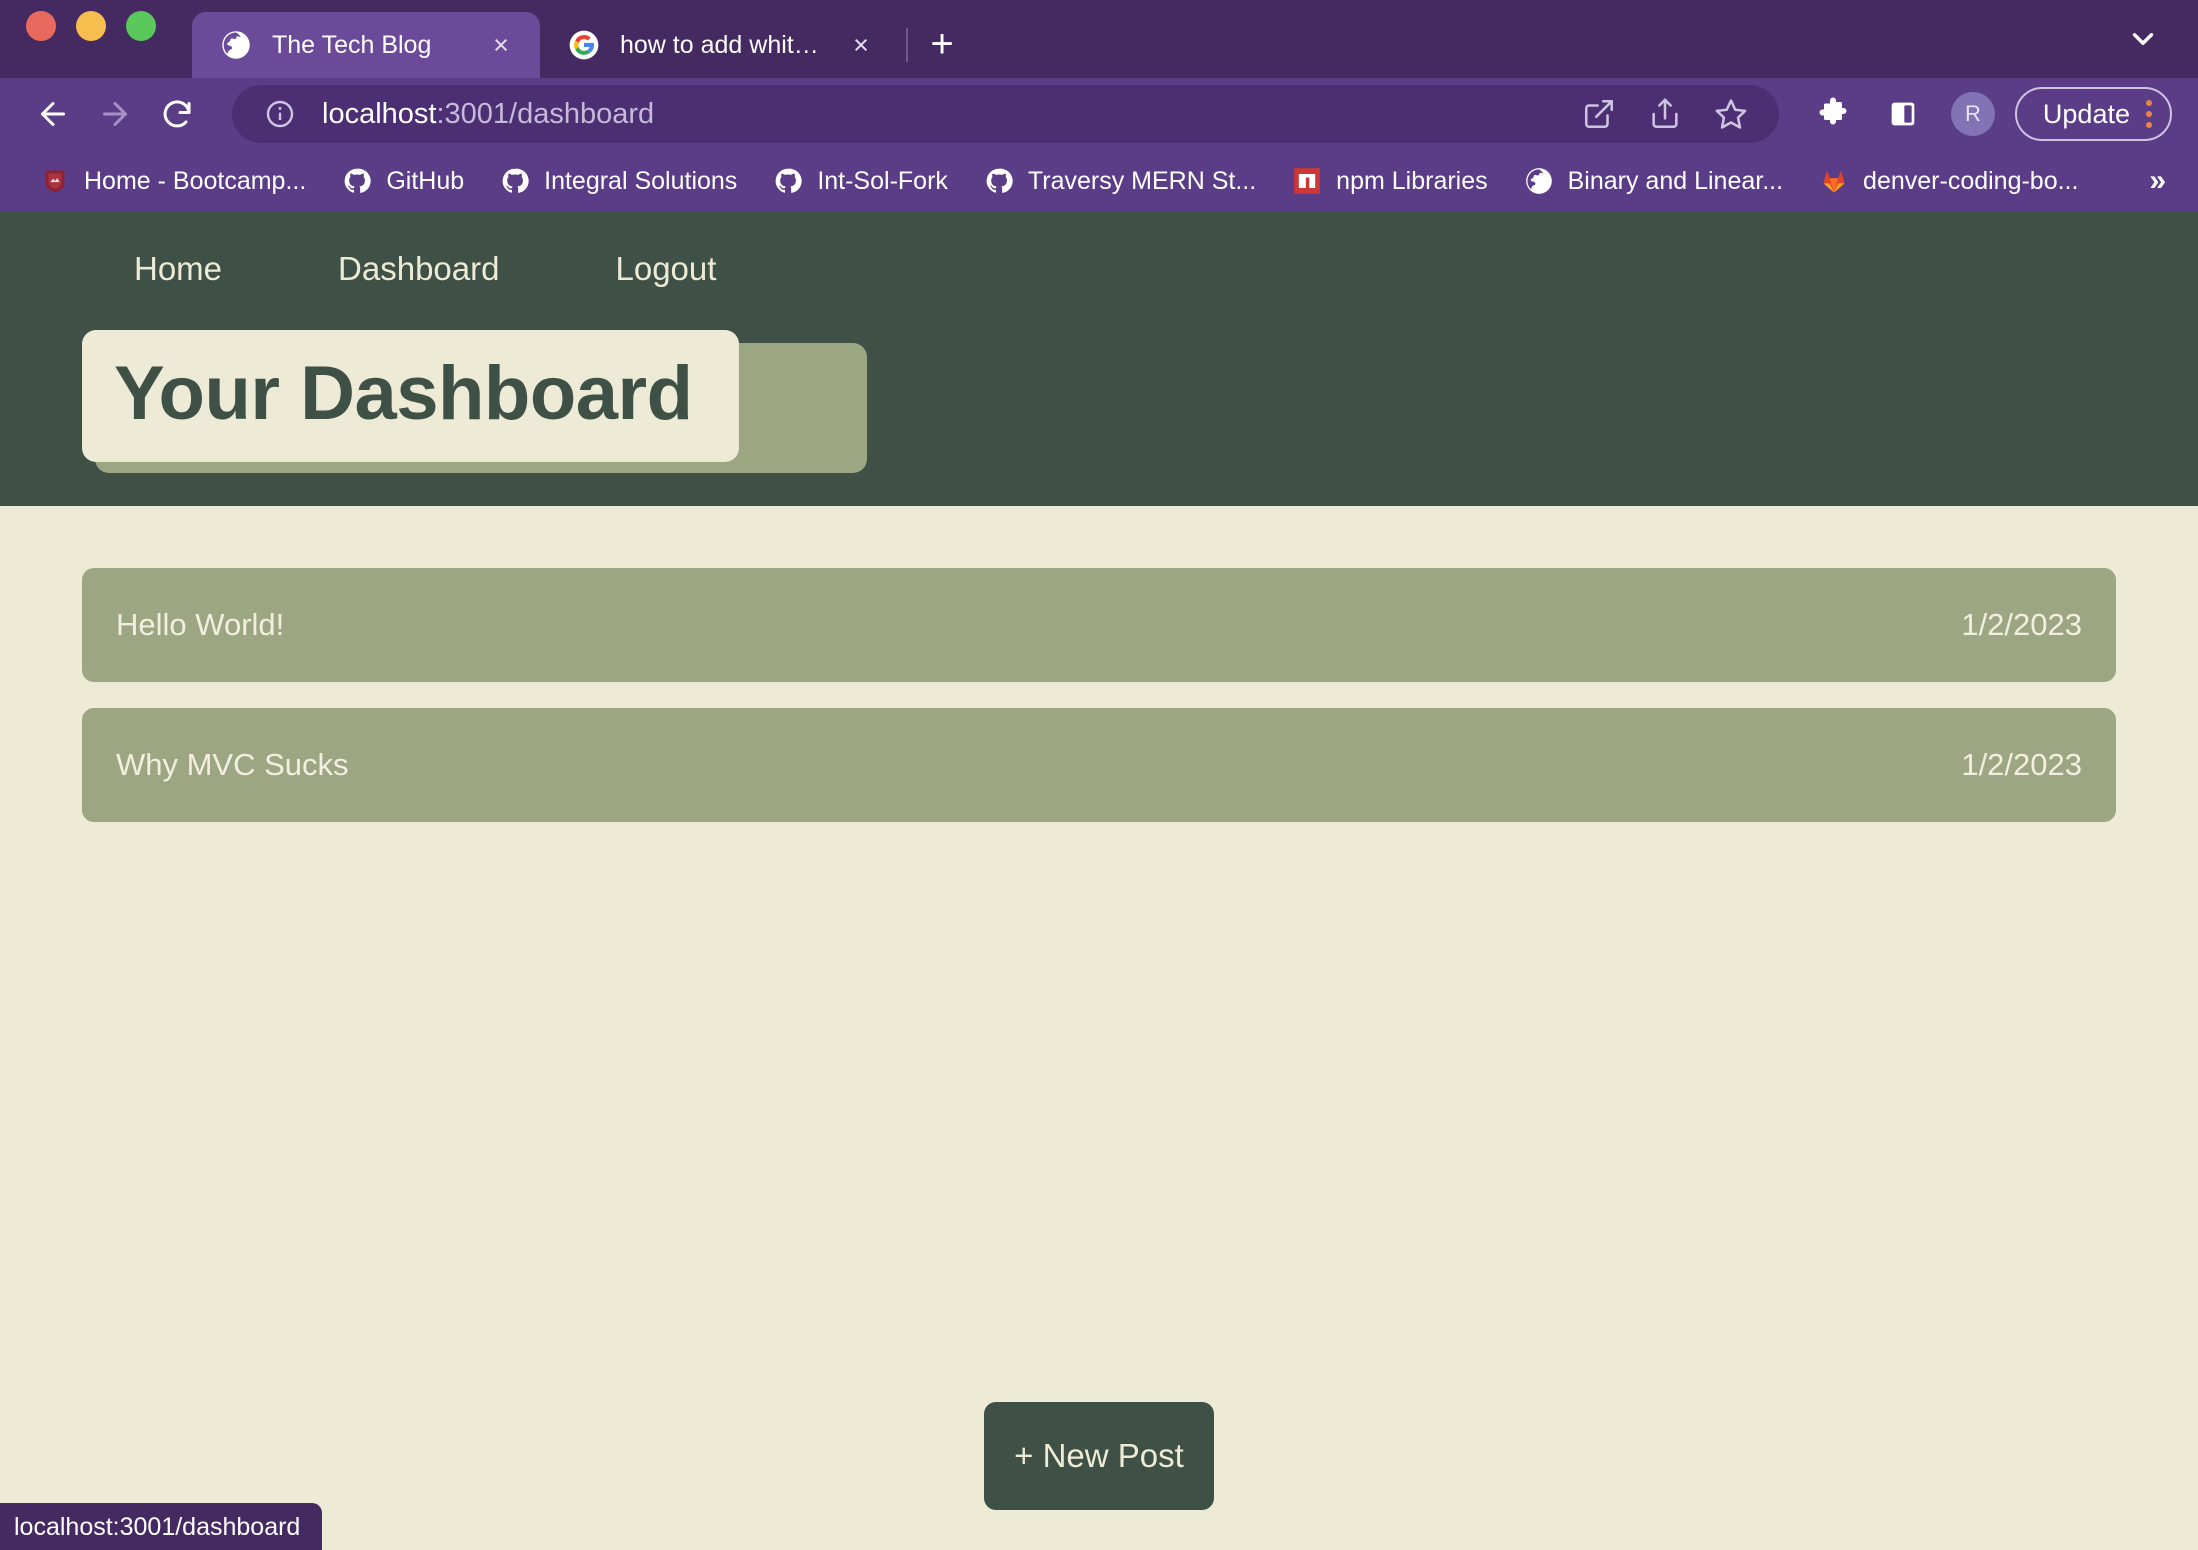 Image resolution: width=2198 pixels, height=1550 pixels. I want to click on puzzle-icon, so click(1833, 114).